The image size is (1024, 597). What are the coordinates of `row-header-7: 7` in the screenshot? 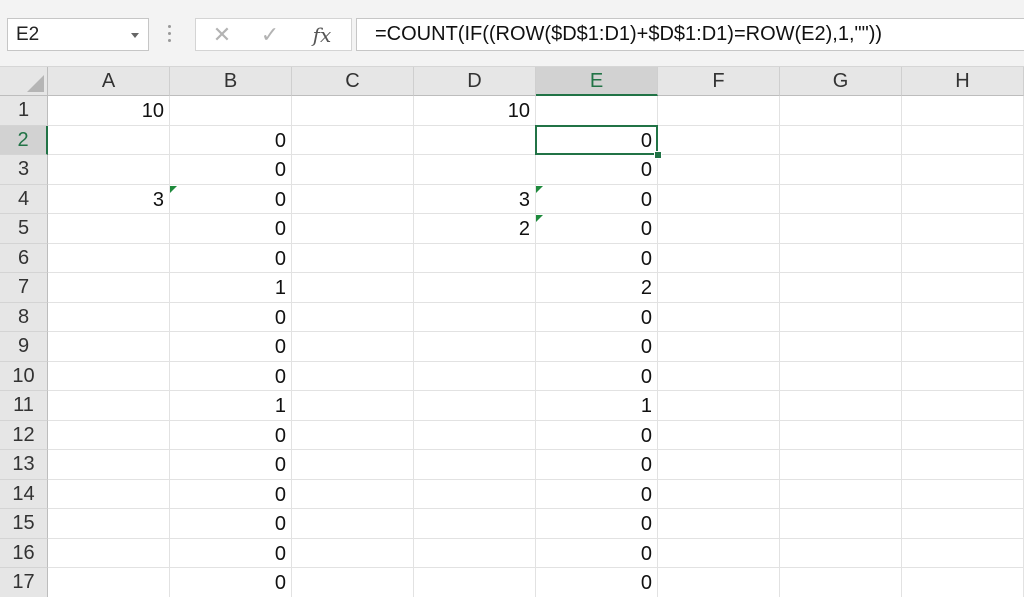 It's located at (24, 288).